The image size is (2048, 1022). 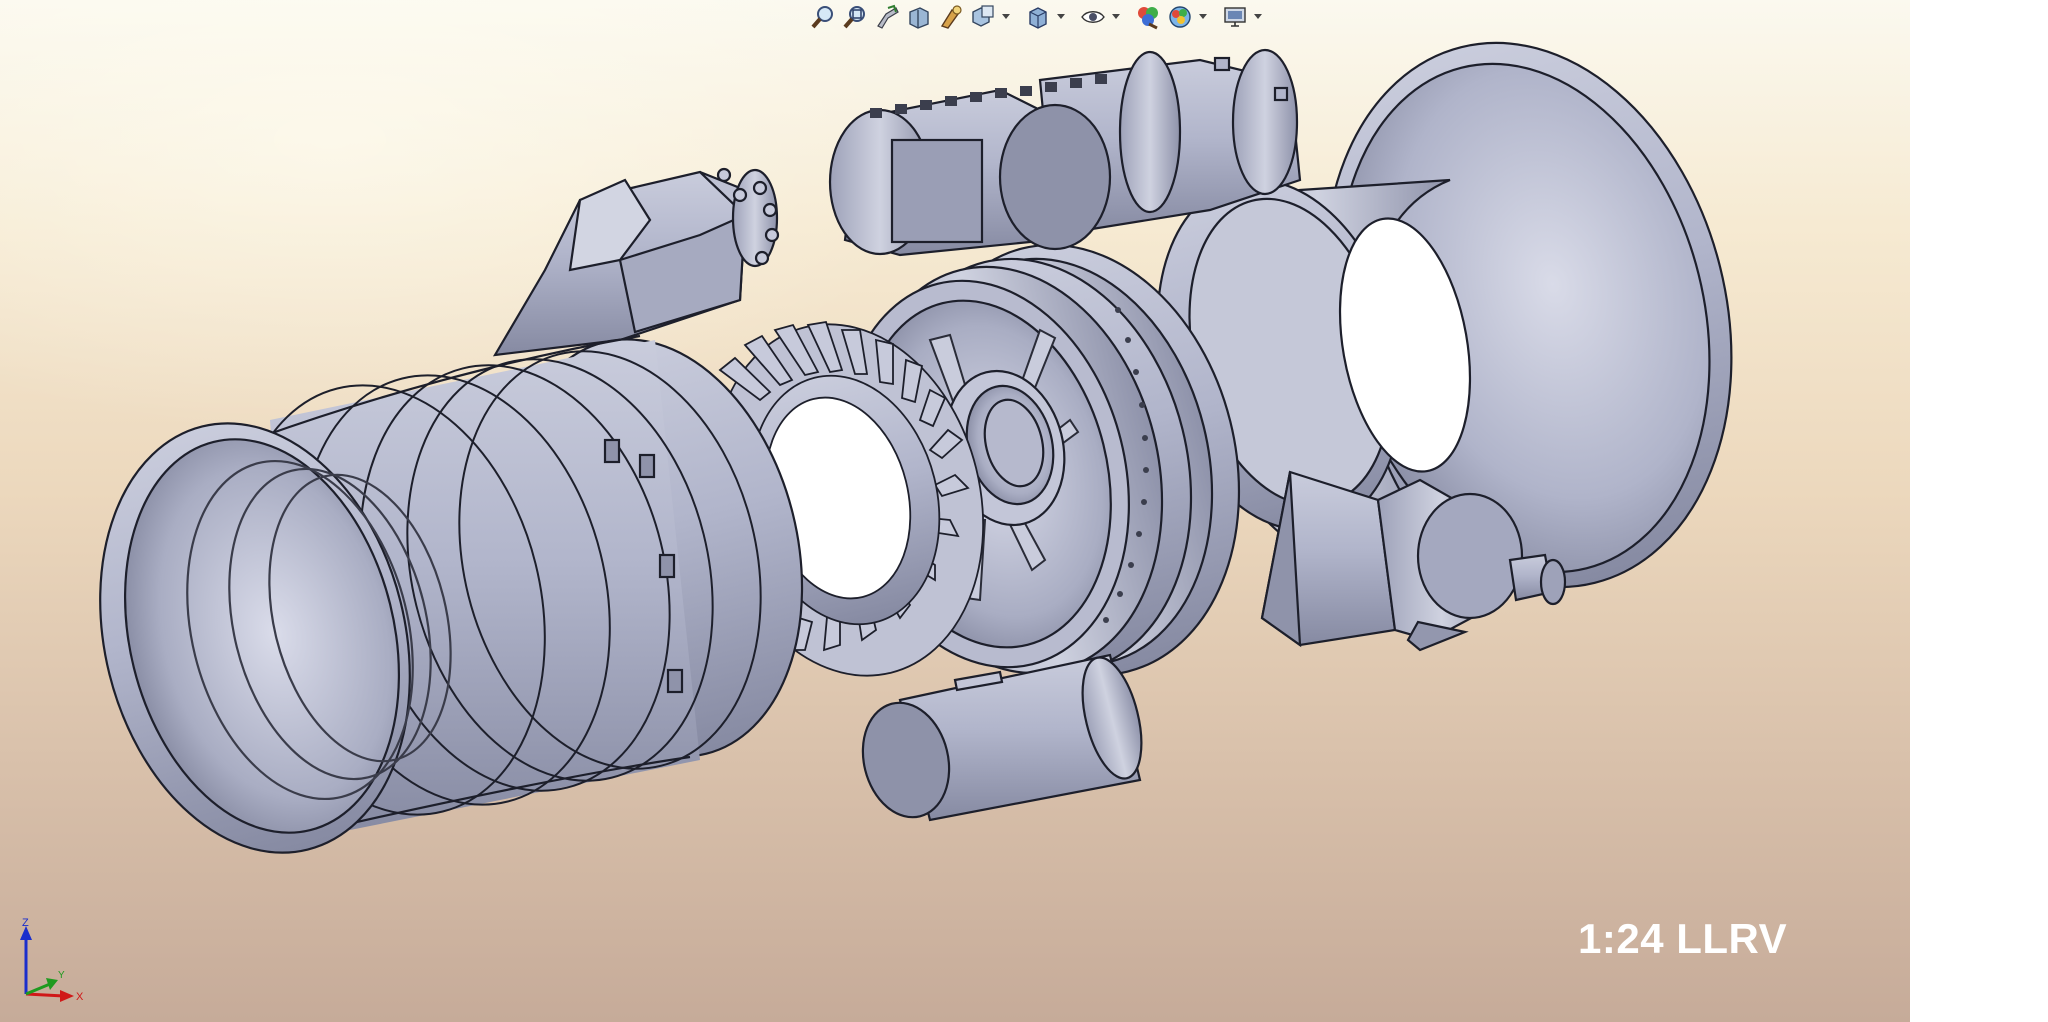 What do you see at coordinates (1060, 17) in the screenshot?
I see `display-style-dropdown` at bounding box center [1060, 17].